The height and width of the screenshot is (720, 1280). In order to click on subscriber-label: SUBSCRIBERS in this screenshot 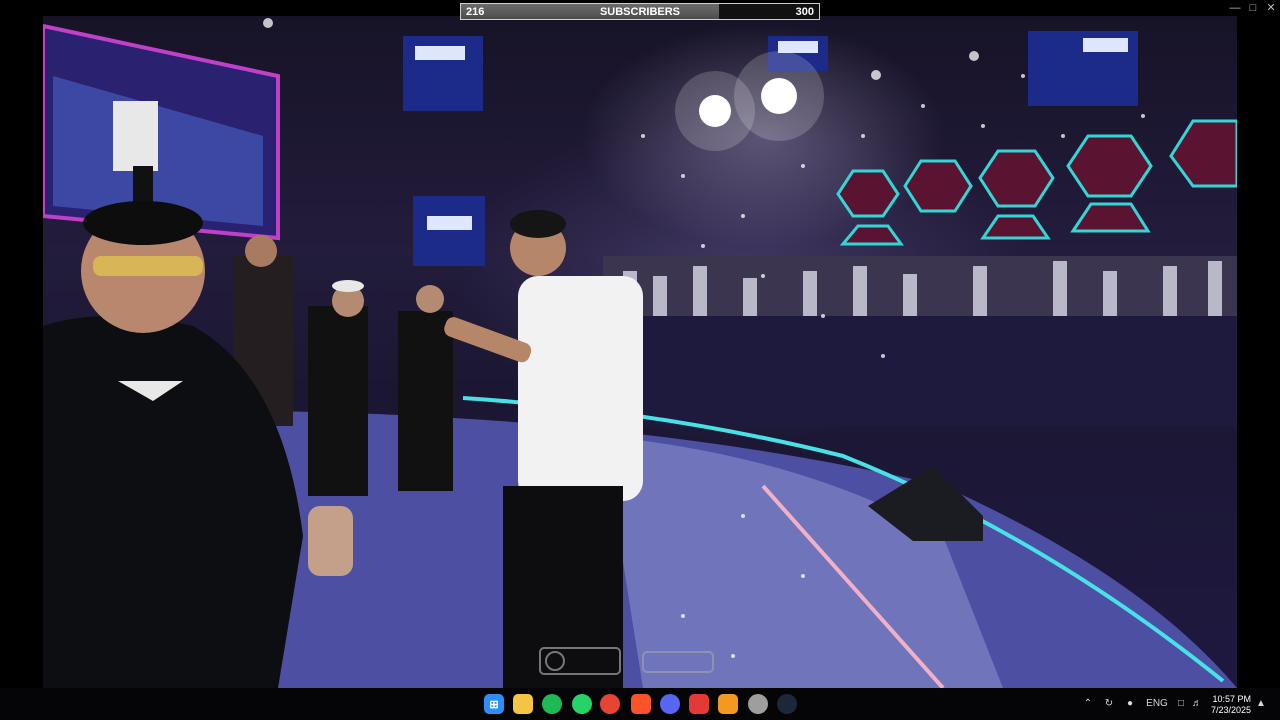, I will do `click(640, 12)`.